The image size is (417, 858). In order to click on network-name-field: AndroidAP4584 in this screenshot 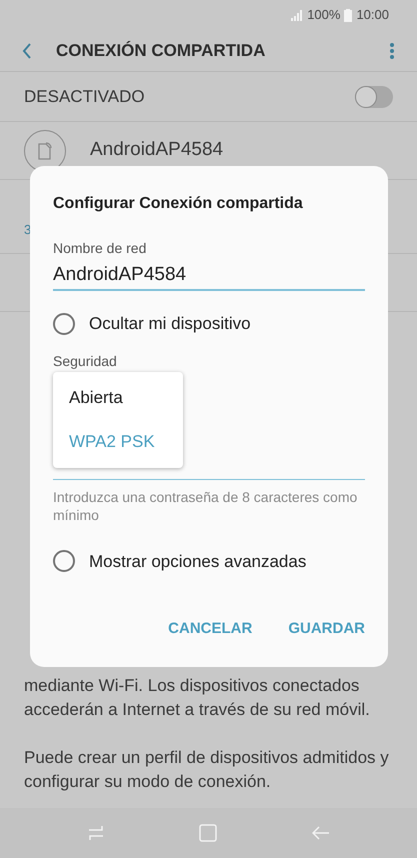, I will do `click(209, 276)`.